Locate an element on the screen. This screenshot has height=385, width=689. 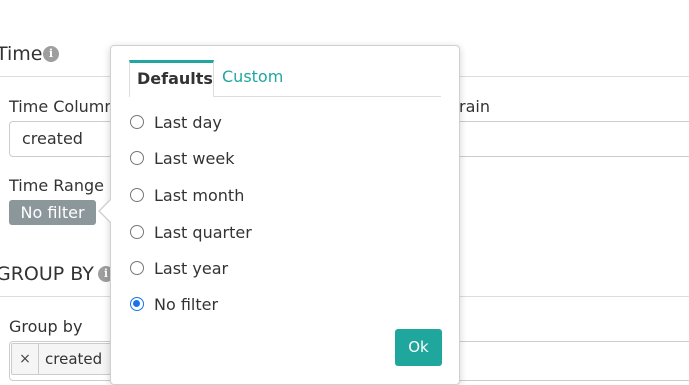
radio-option-no-filter: No filter is located at coordinates (174, 304).